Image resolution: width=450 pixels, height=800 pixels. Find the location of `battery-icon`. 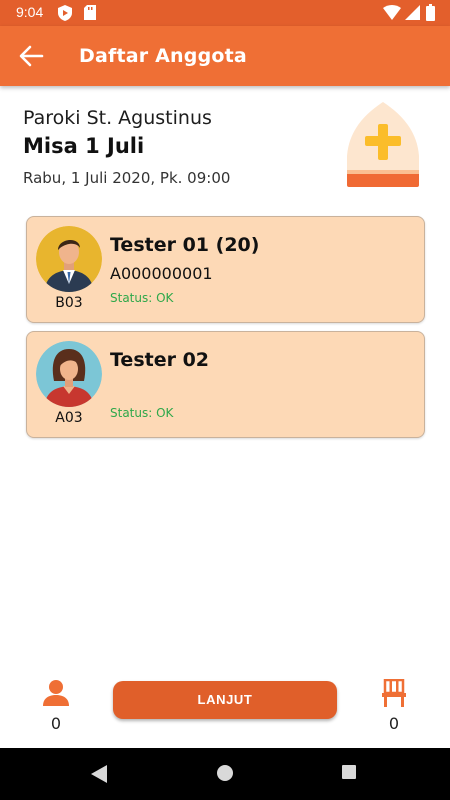

battery-icon is located at coordinates (430, 12).